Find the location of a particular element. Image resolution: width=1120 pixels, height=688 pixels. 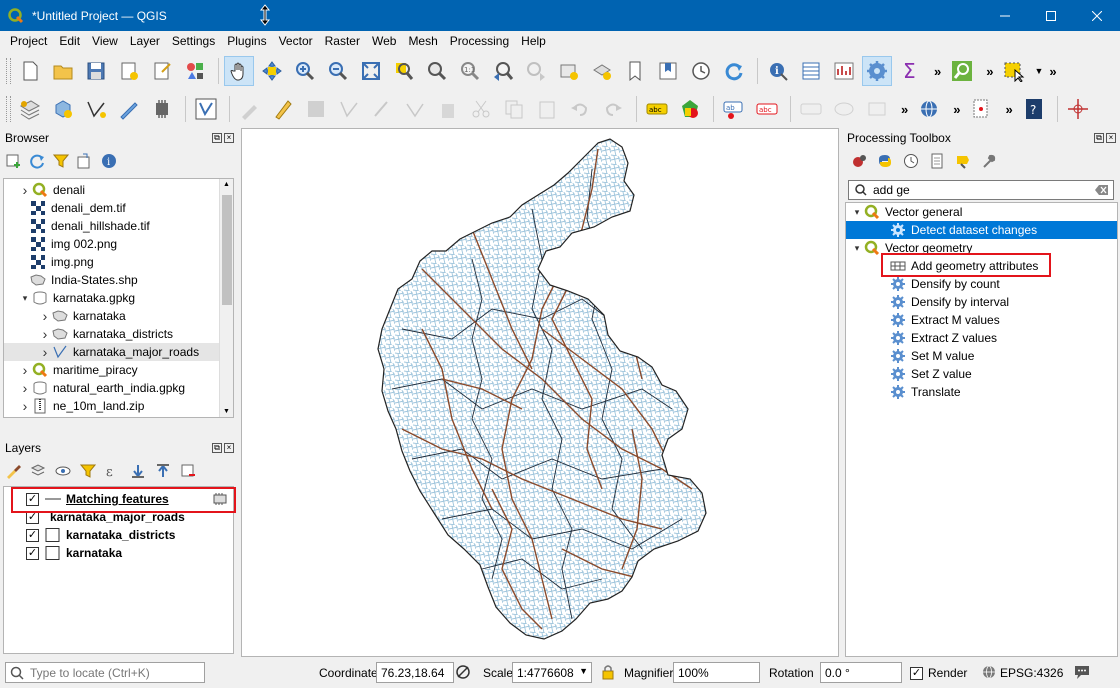

locator-search-input: Type to locate (Ctrl+K) is located at coordinates (105, 672).